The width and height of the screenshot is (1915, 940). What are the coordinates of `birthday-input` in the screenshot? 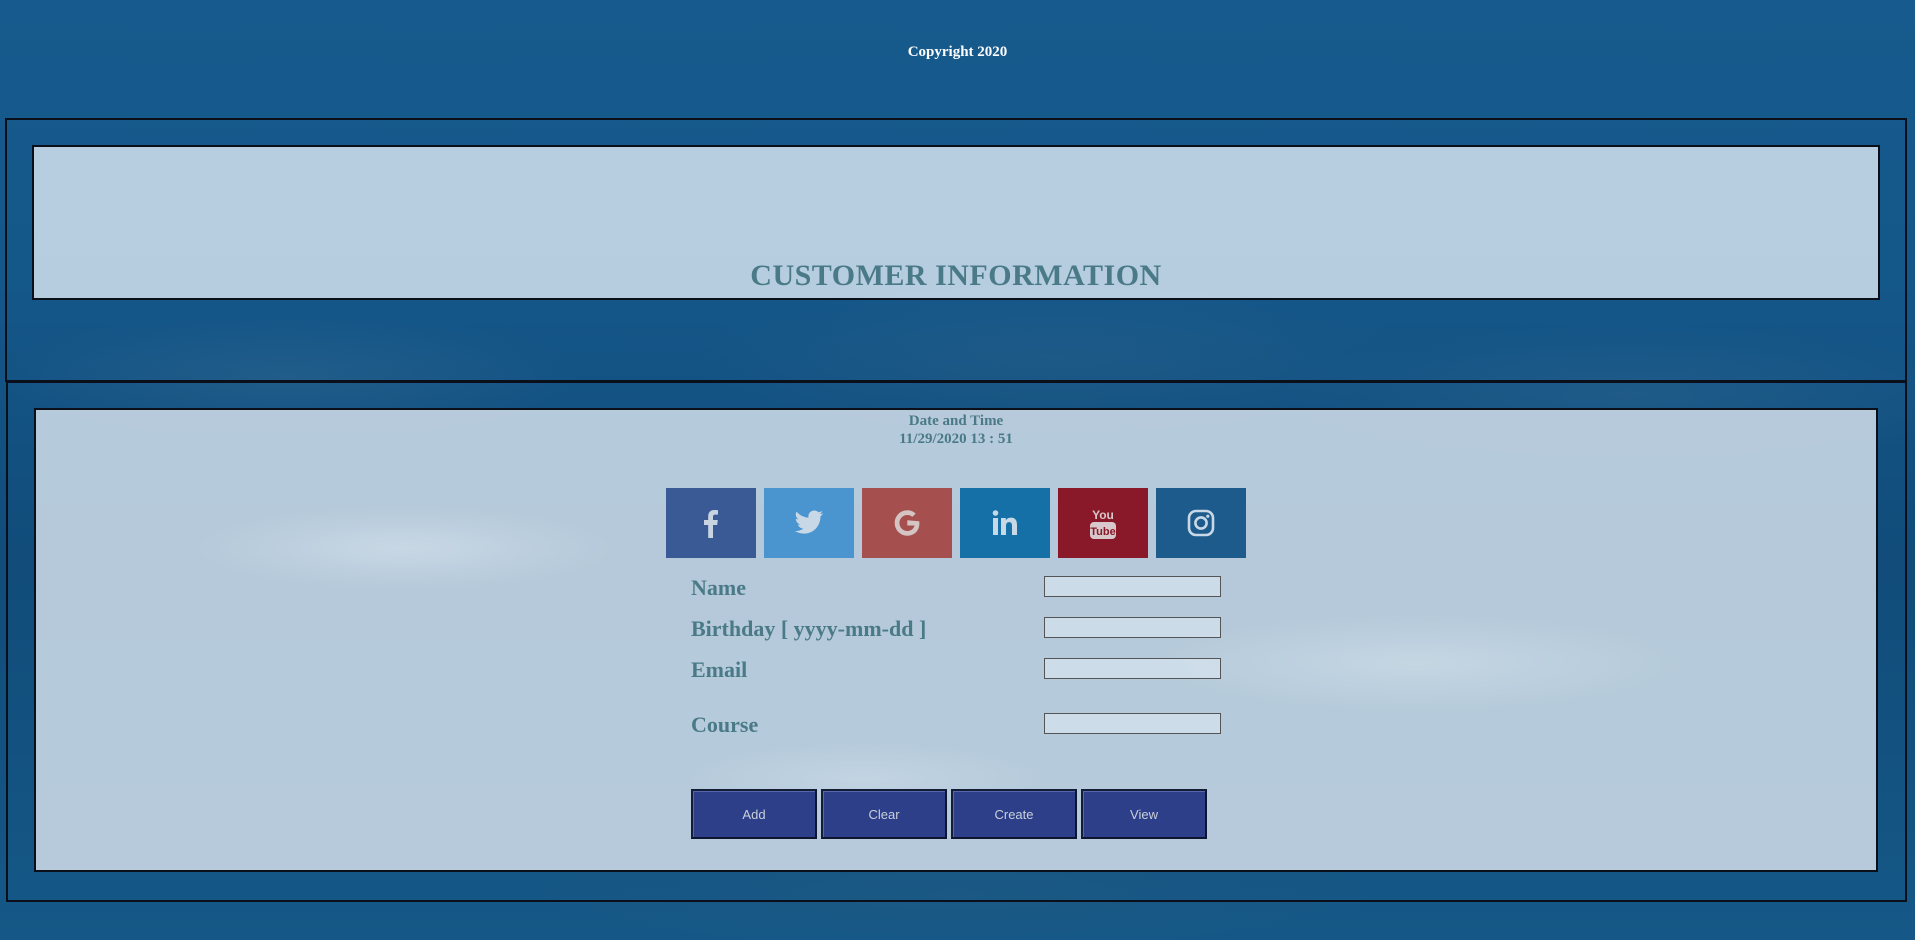 It's located at (1132, 627).